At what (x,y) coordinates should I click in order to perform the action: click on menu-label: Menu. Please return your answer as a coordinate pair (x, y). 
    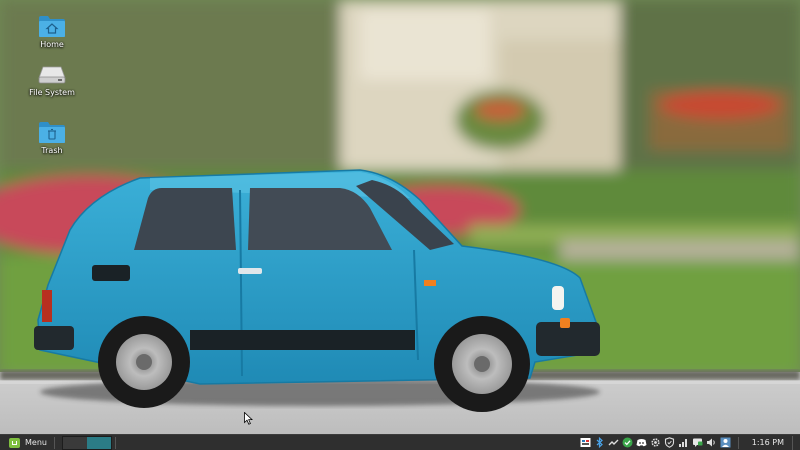
    Looking at the image, I should click on (36, 442).